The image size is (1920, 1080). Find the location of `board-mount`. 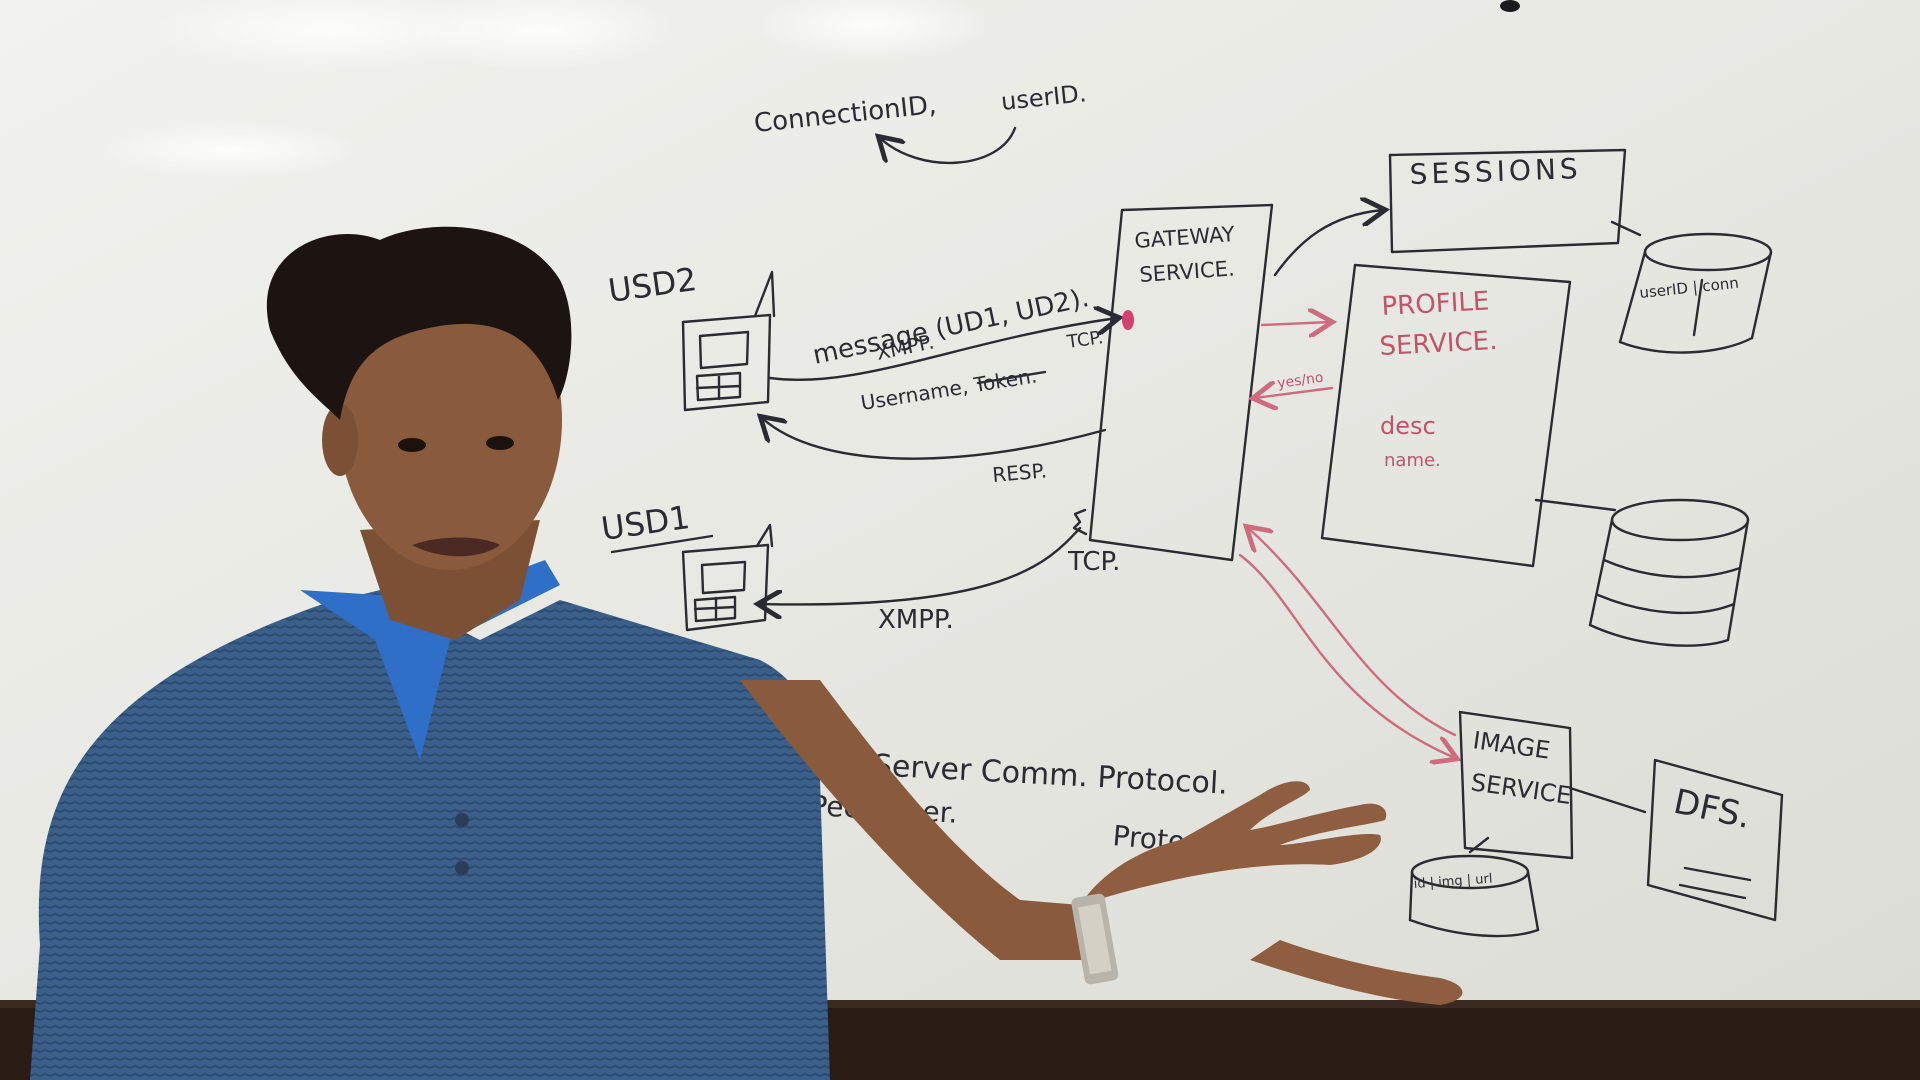

board-mount is located at coordinates (1510, 6).